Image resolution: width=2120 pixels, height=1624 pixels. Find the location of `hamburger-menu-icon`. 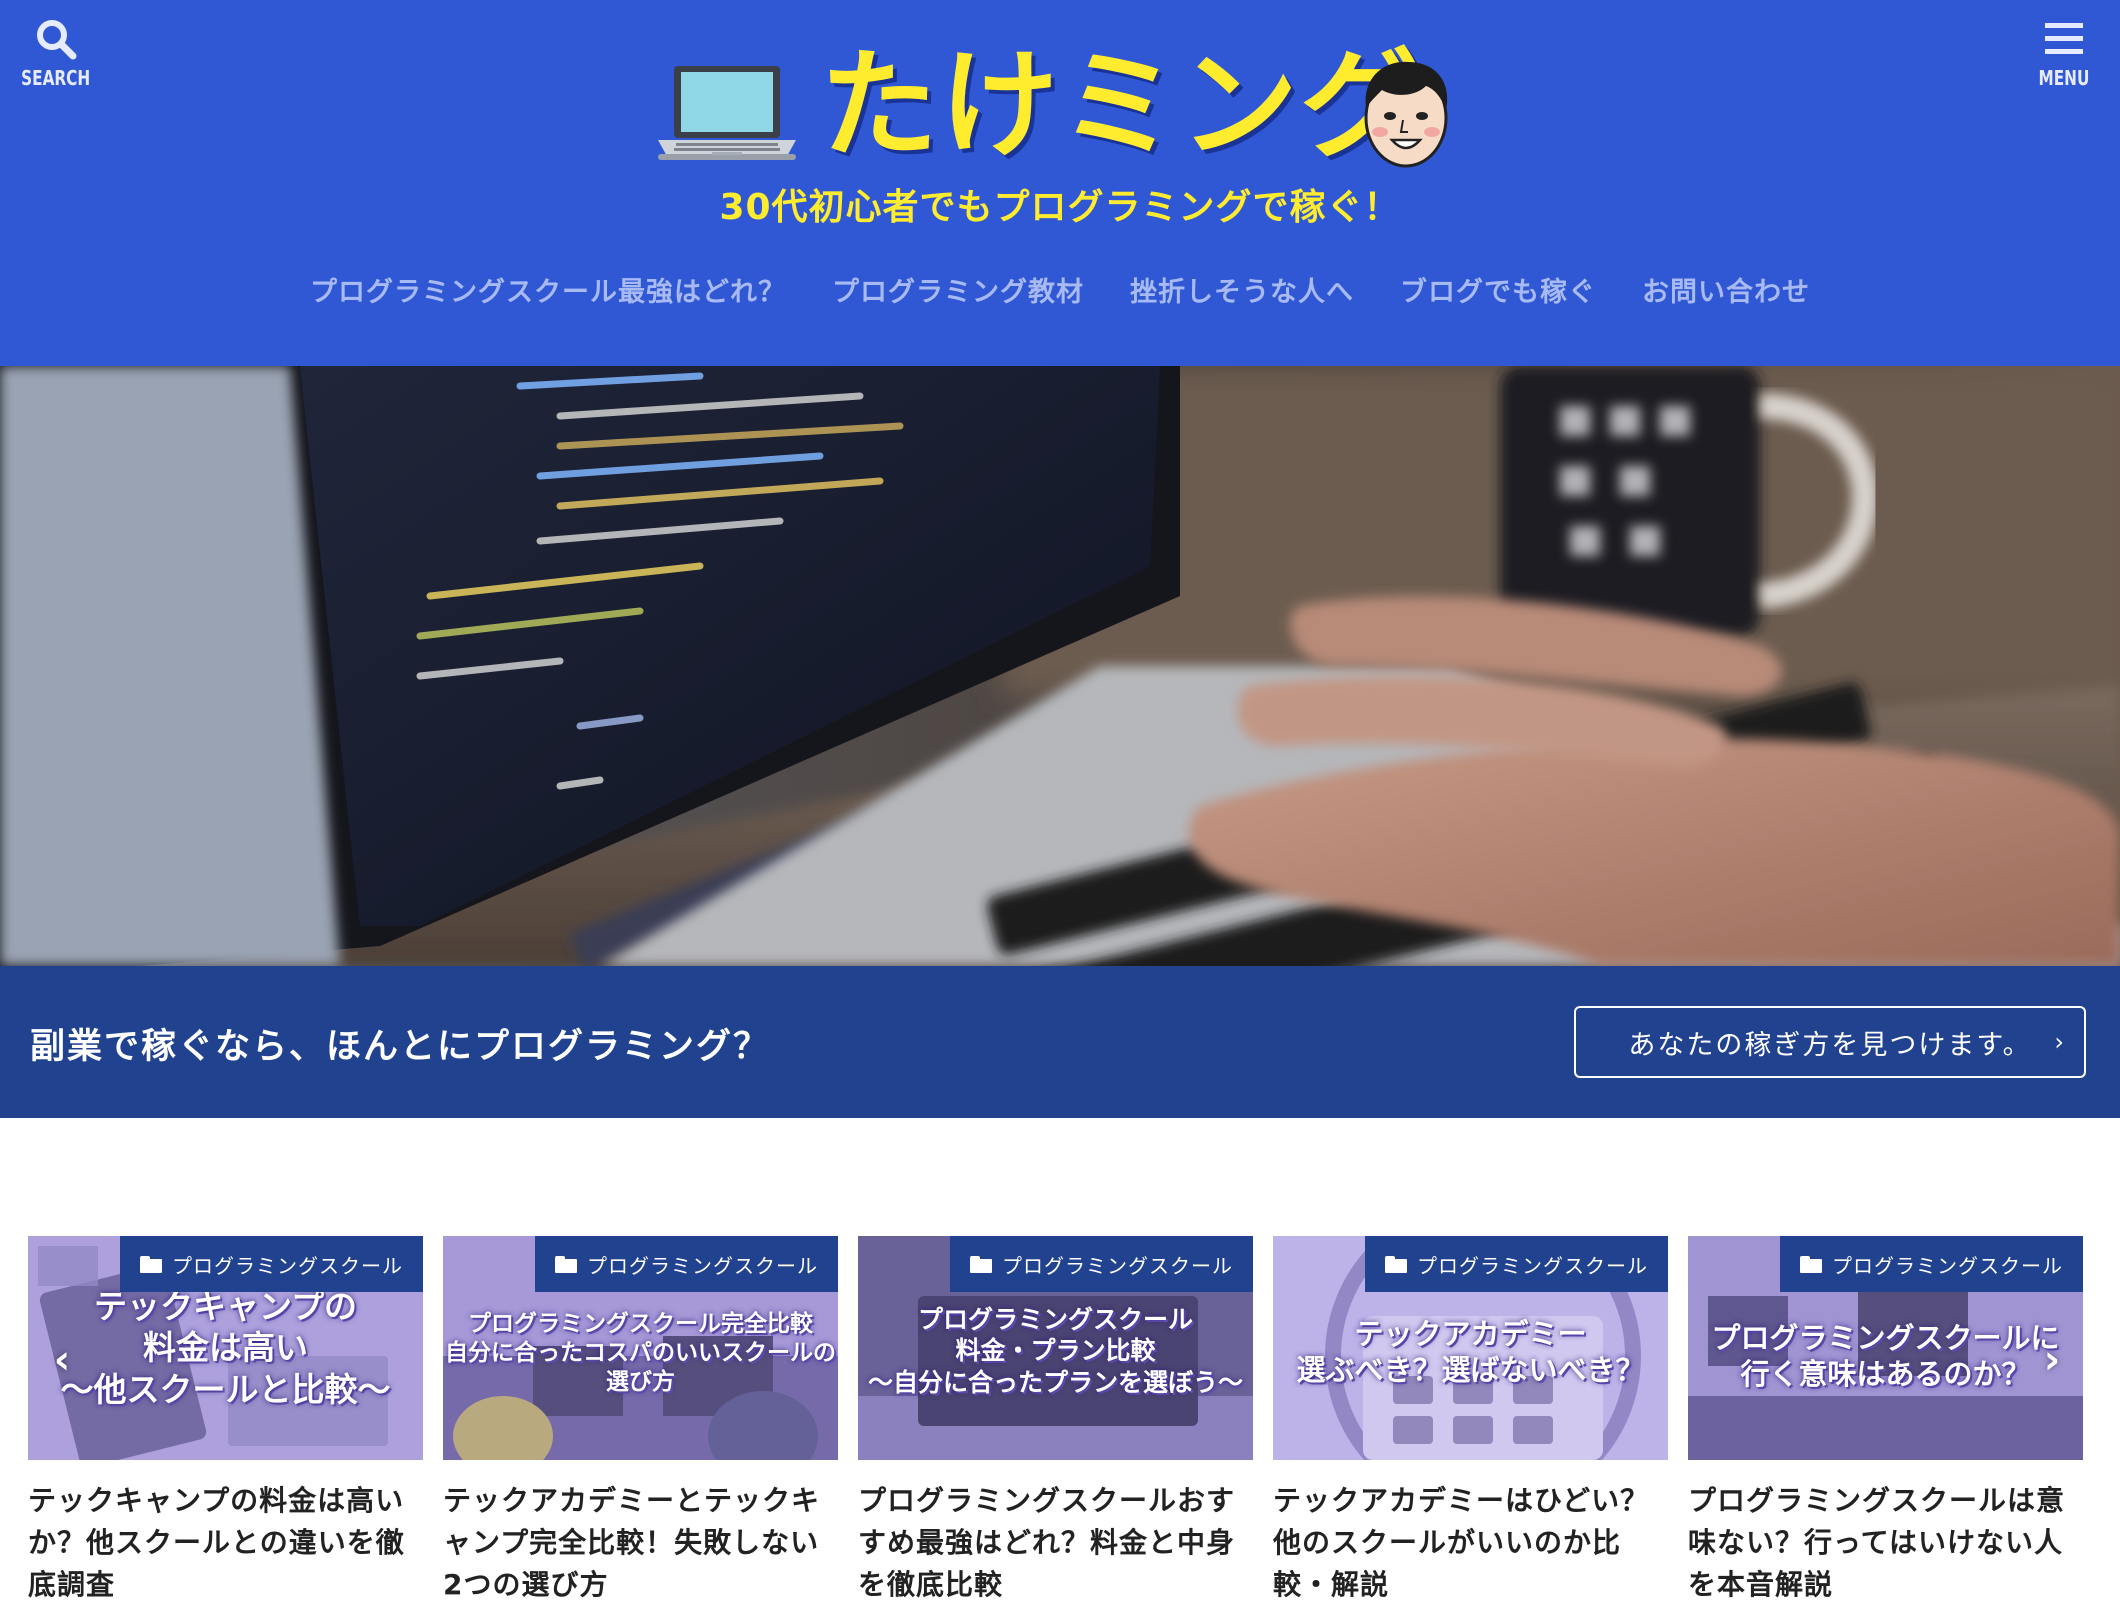

hamburger-menu-icon is located at coordinates (2064, 38).